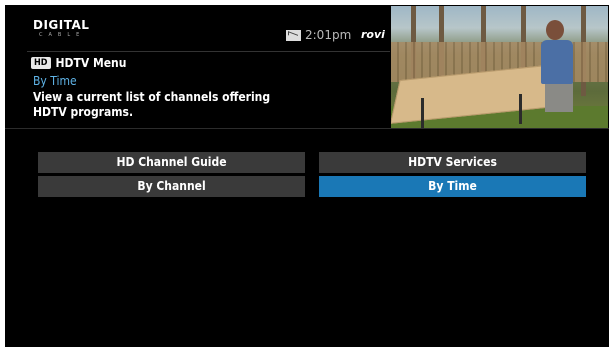 The height and width of the screenshot is (352, 615). I want to click on menu-title: HDTV Menu, so click(91, 63).